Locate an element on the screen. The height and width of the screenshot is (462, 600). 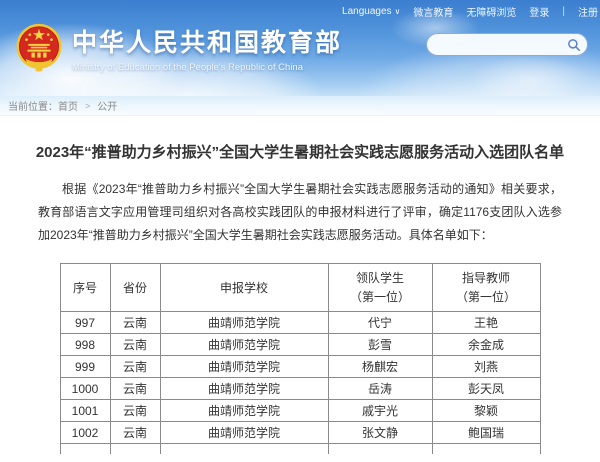
cell-teacher: 王艳 is located at coordinates (486, 323).